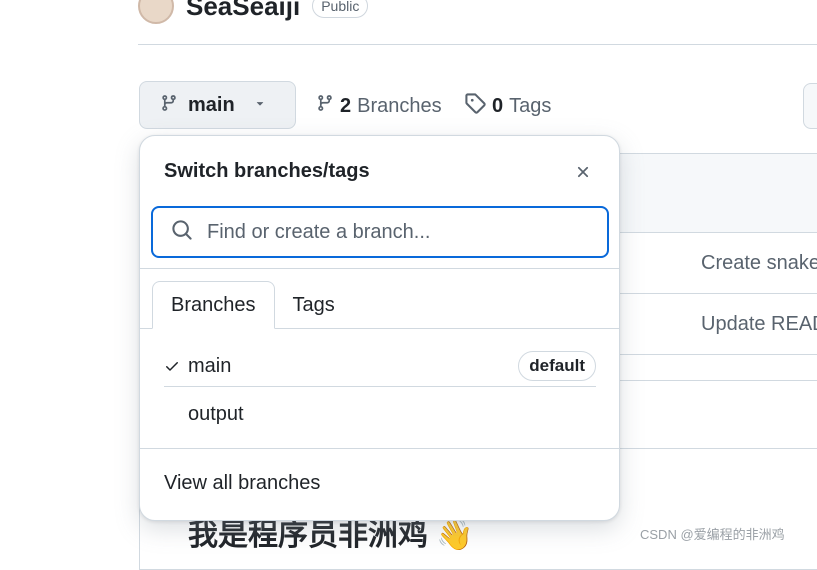  Describe the element at coordinates (557, 366) in the screenshot. I see `default-badge: default` at that location.